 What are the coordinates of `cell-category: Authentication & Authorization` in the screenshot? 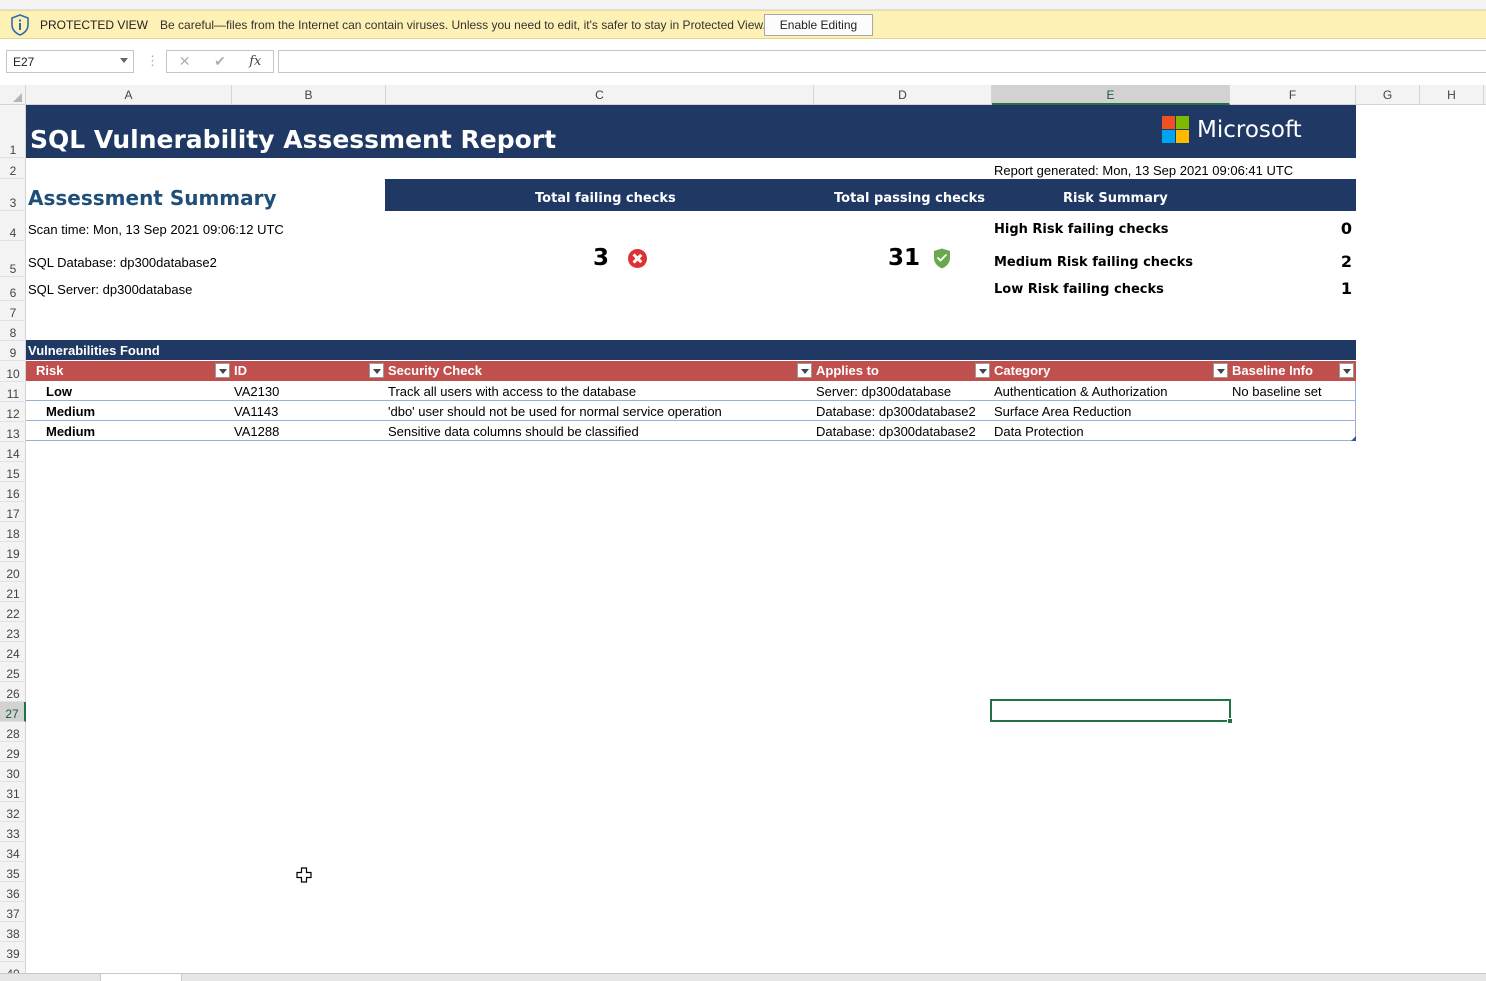 It's located at (1081, 391).